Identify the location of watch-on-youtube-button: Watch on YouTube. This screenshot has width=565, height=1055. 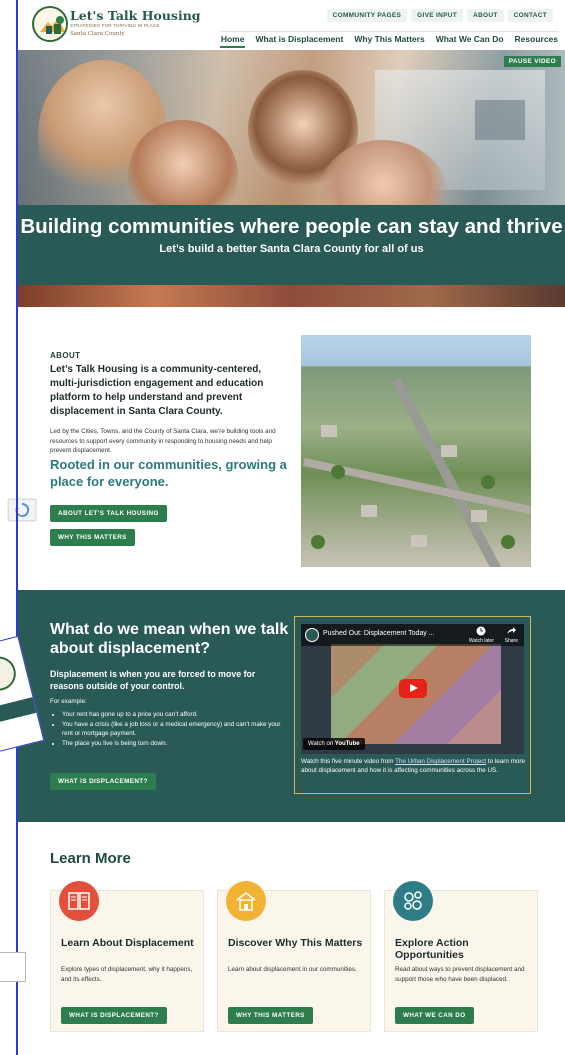
(334, 744).